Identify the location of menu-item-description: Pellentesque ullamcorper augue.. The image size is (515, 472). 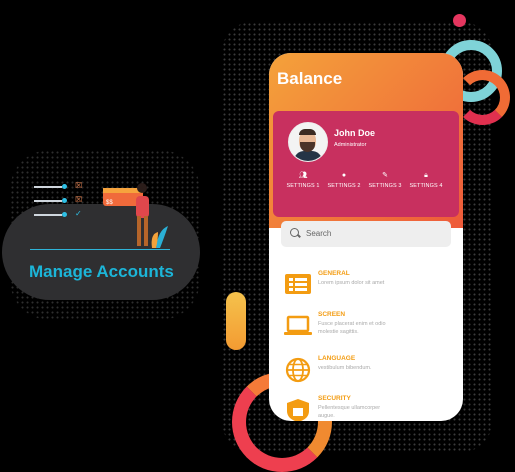
(349, 412).